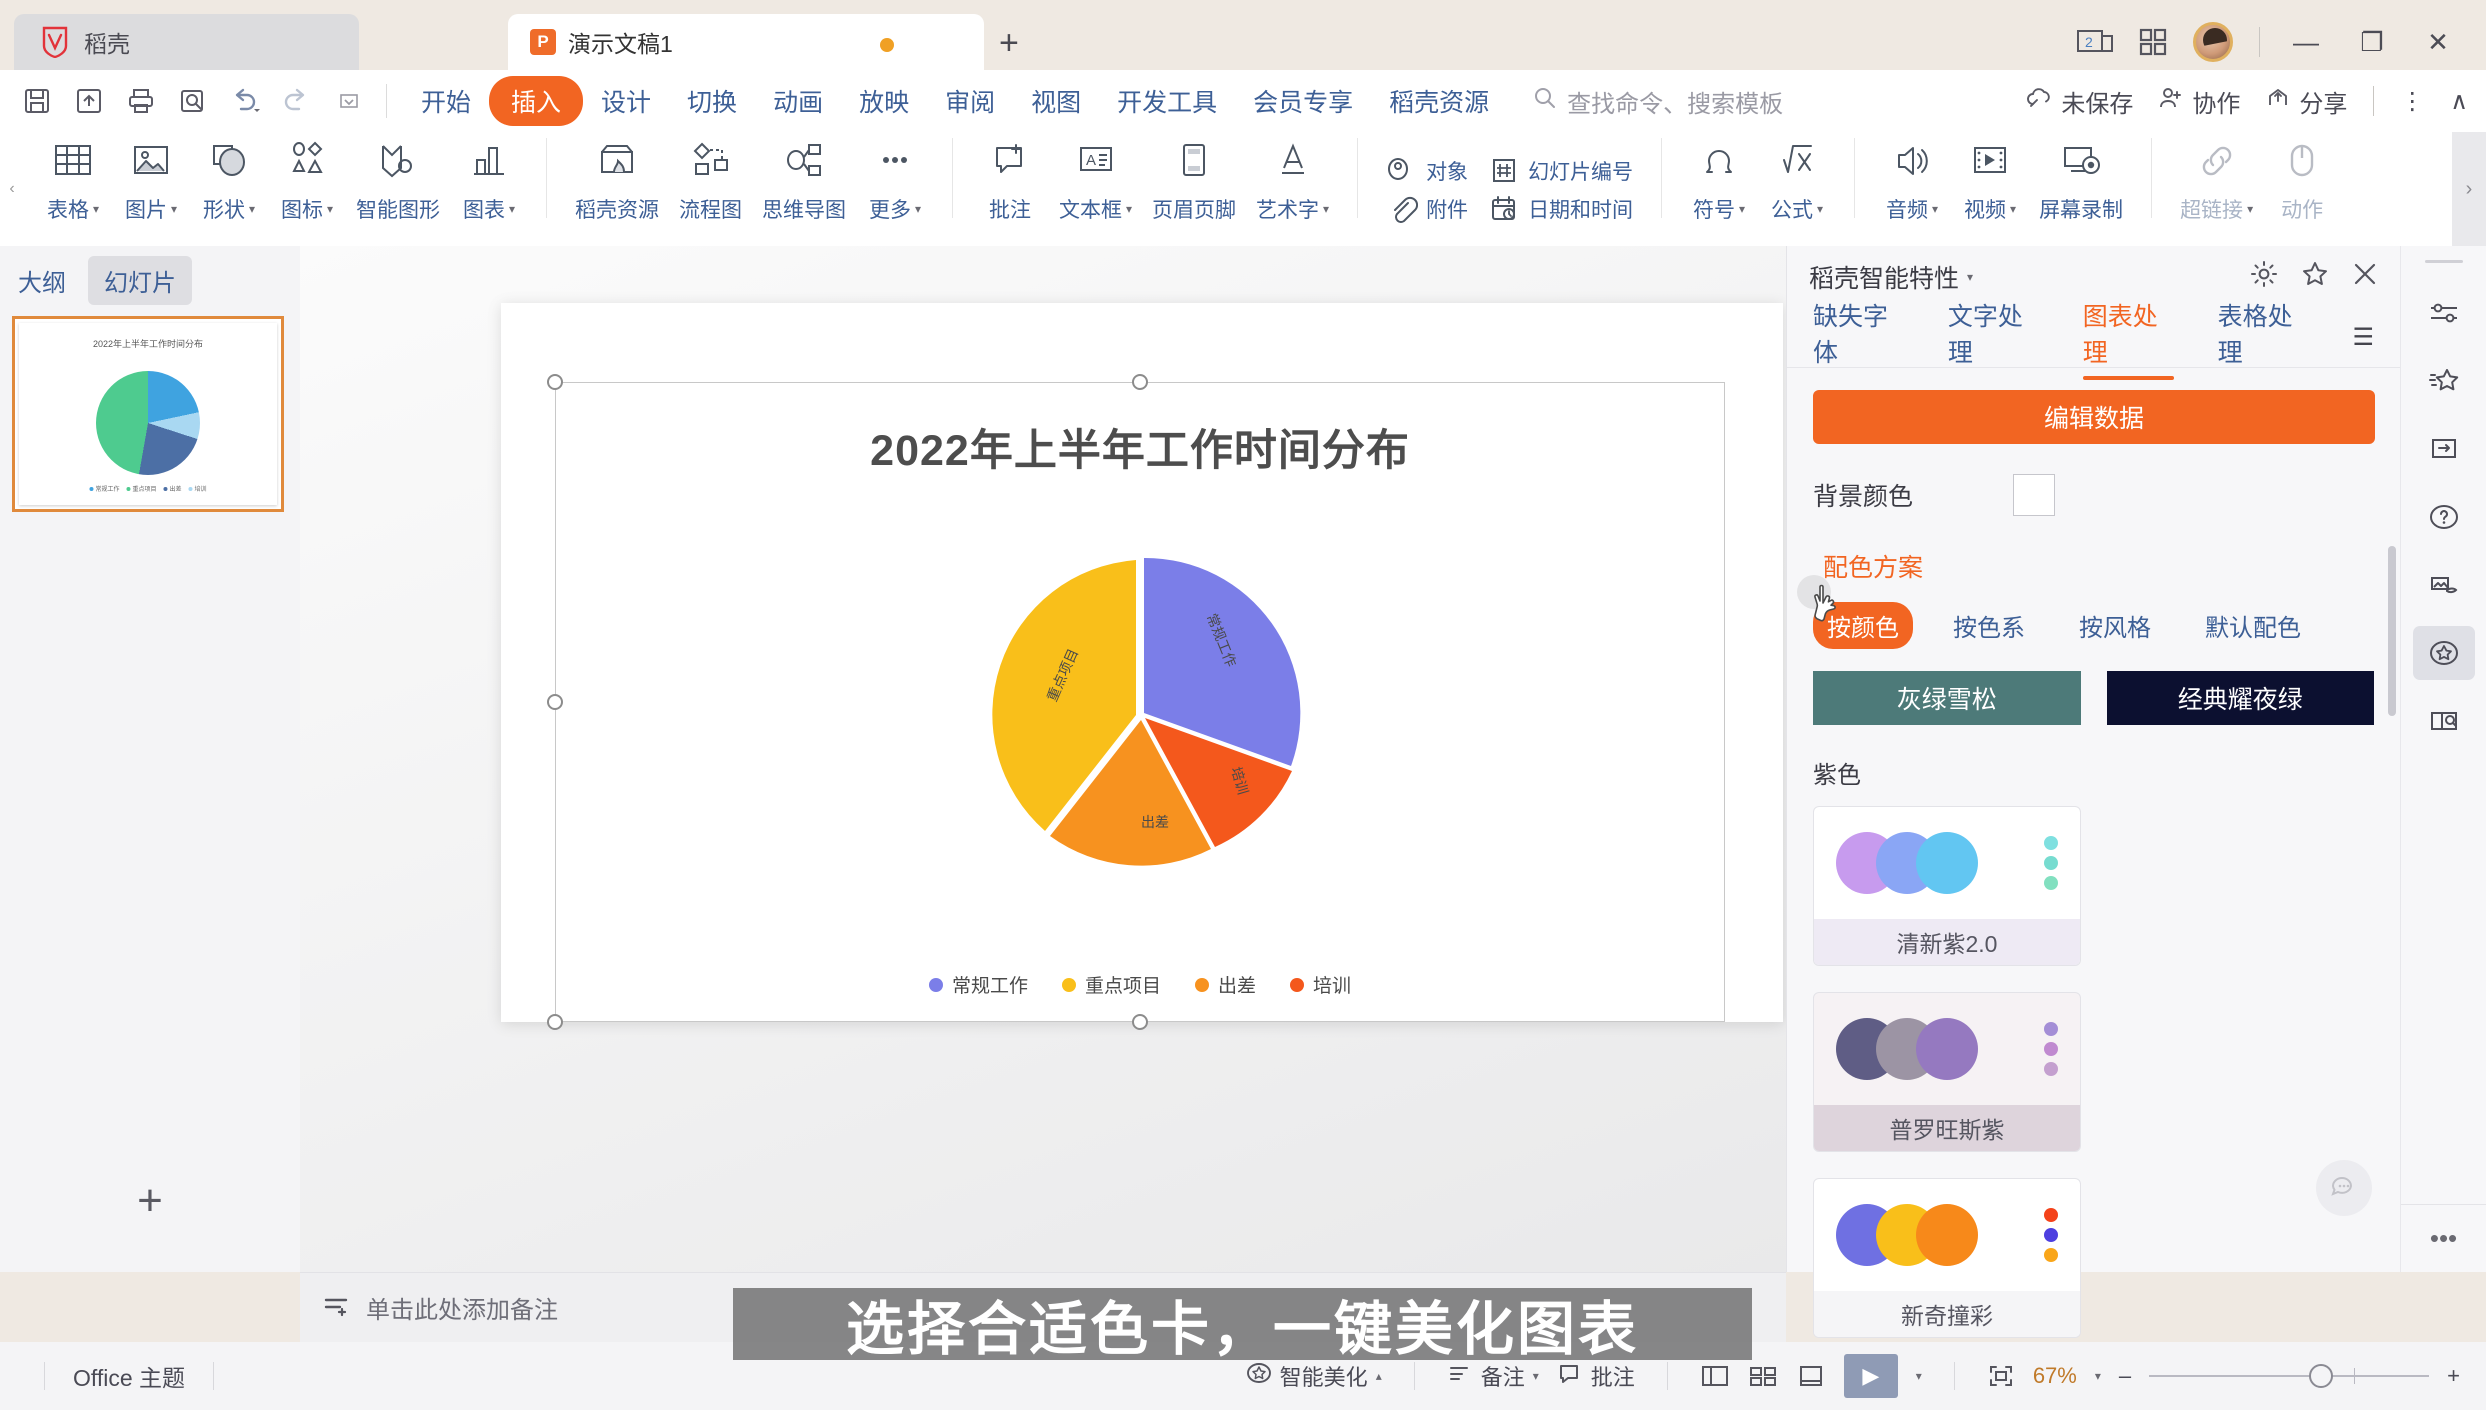  I want to click on insert-smartart-button: 智能图形, so click(398, 184).